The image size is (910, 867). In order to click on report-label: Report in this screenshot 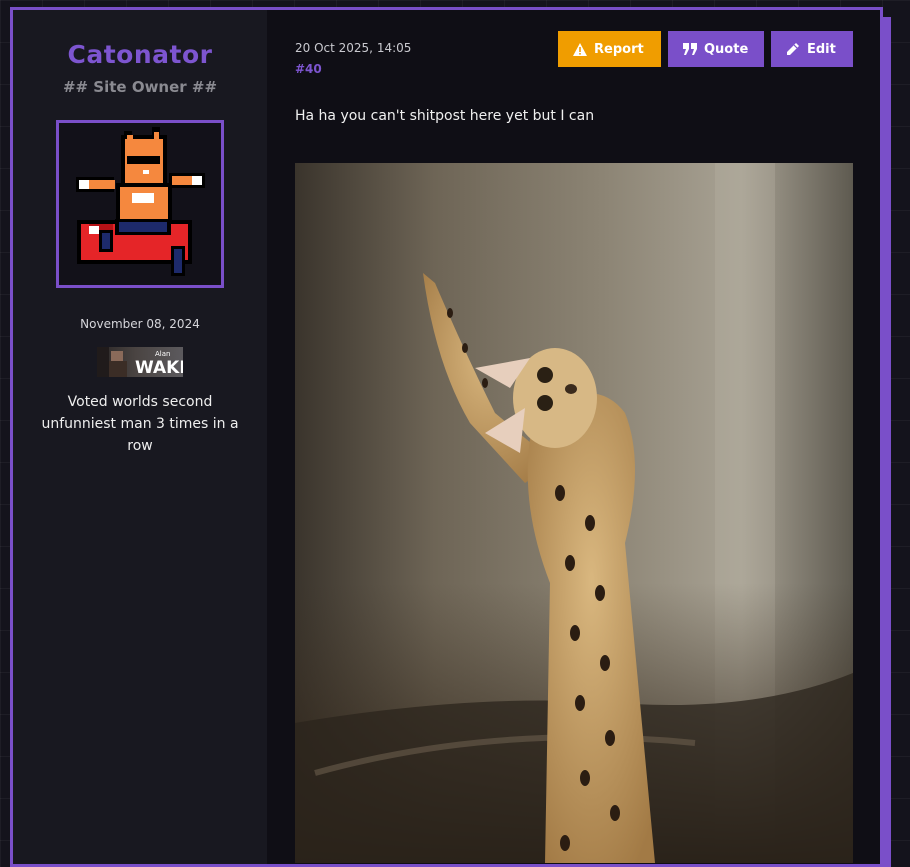, I will do `click(619, 49)`.